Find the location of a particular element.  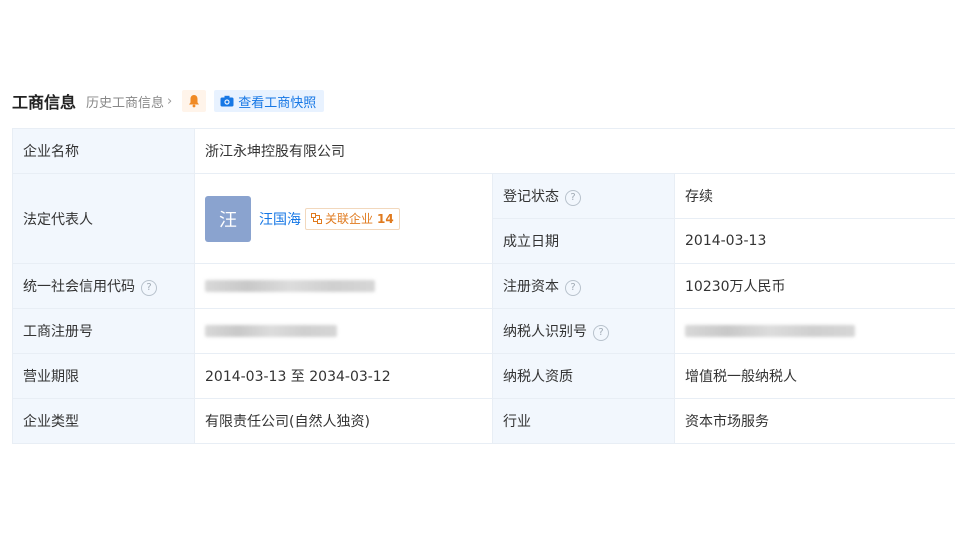

view-snapshot-button: 查看工商快照 is located at coordinates (269, 101).